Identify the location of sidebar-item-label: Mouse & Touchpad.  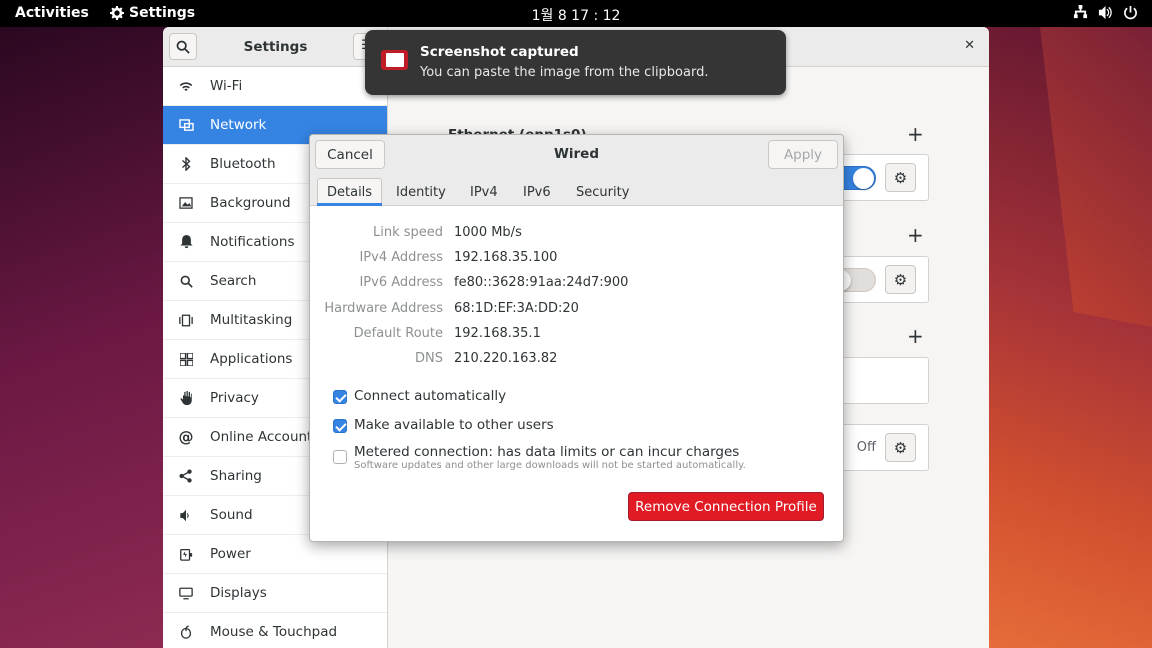
(274, 632).